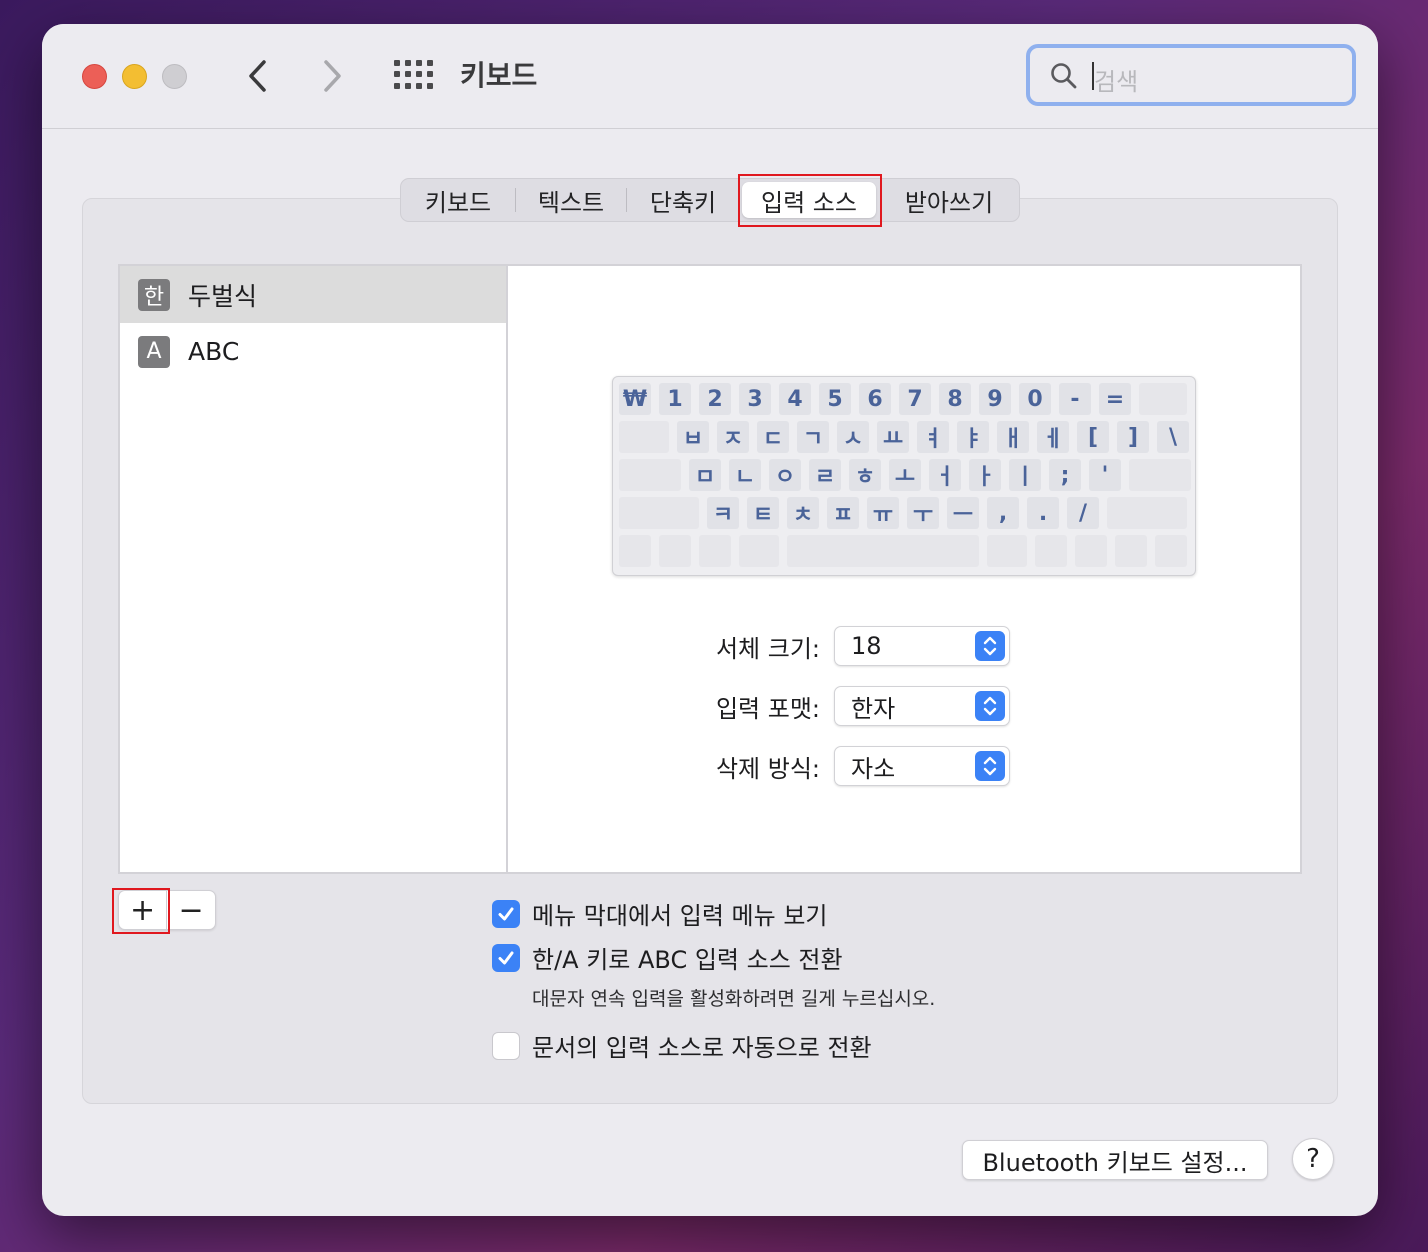 This screenshot has width=1428, height=1252. Describe the element at coordinates (1075, 399) in the screenshot. I see `key: -` at that location.